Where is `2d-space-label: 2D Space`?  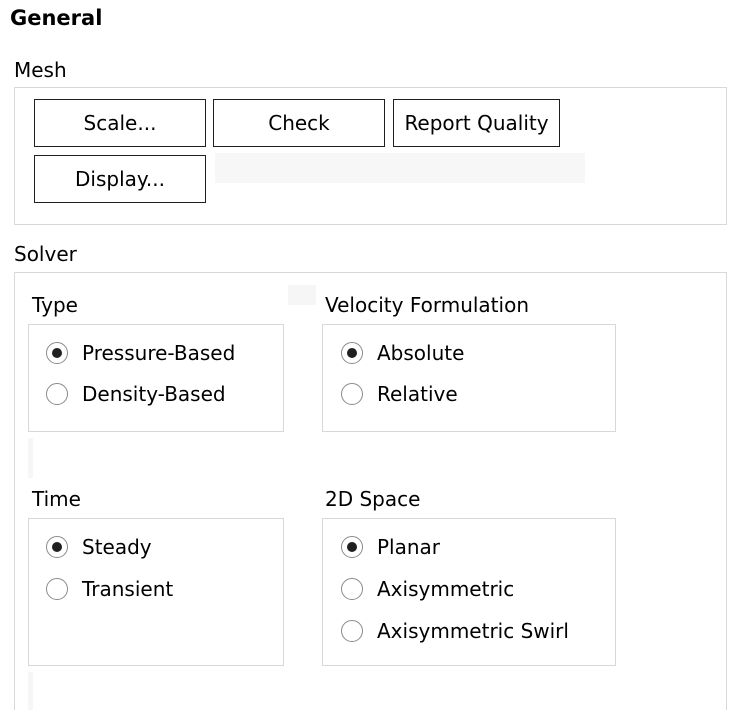 2d-space-label: 2D Space is located at coordinates (373, 499).